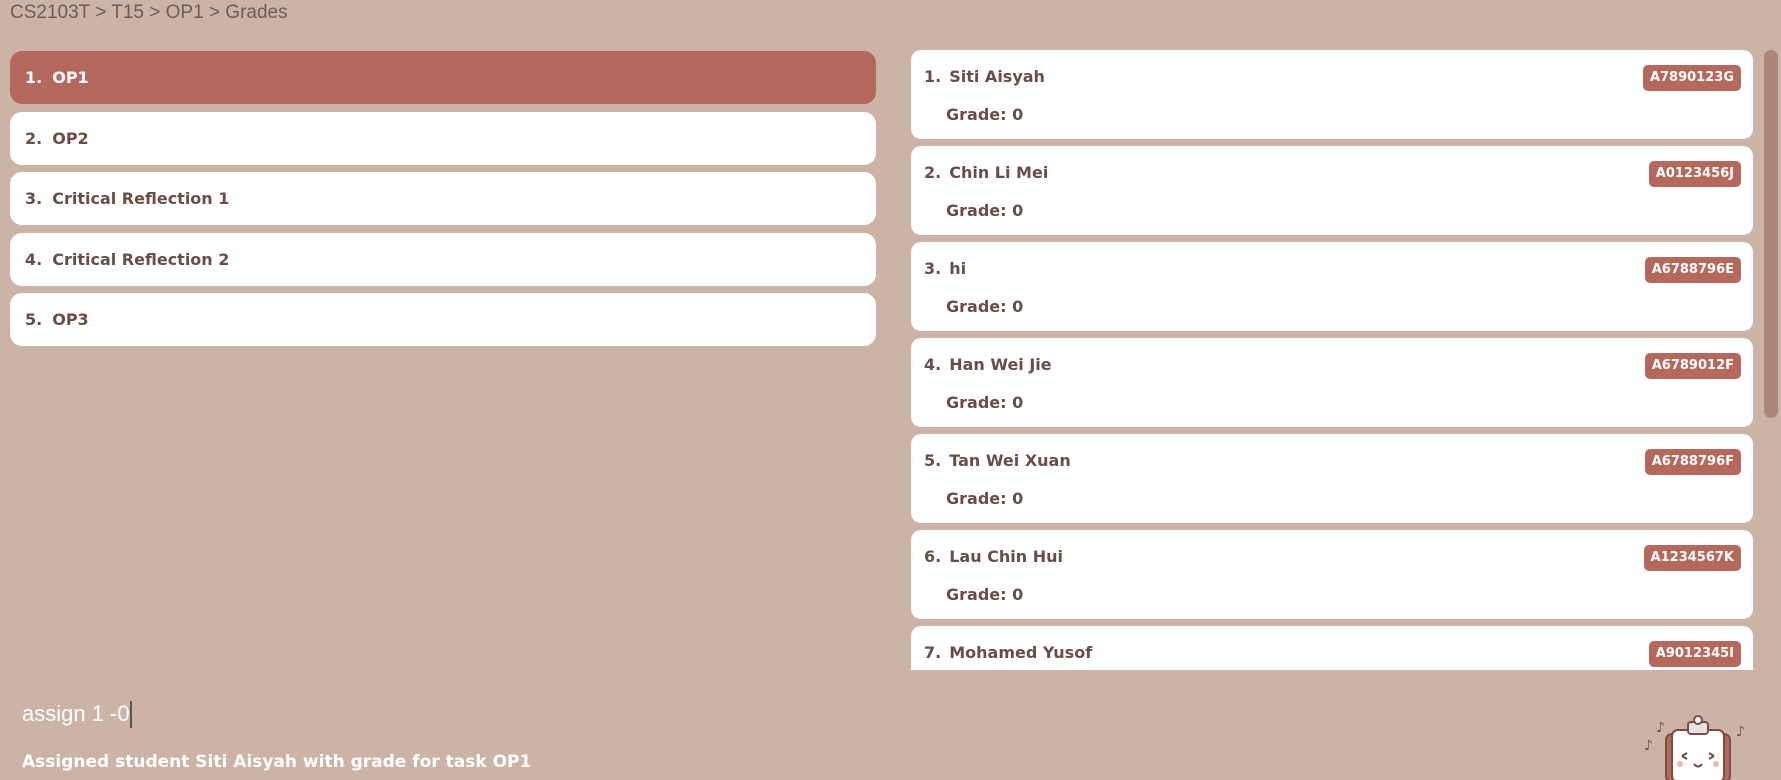 The width and height of the screenshot is (1781, 780). I want to click on student-name-line: 2. Chin Li Mei, so click(986, 172).